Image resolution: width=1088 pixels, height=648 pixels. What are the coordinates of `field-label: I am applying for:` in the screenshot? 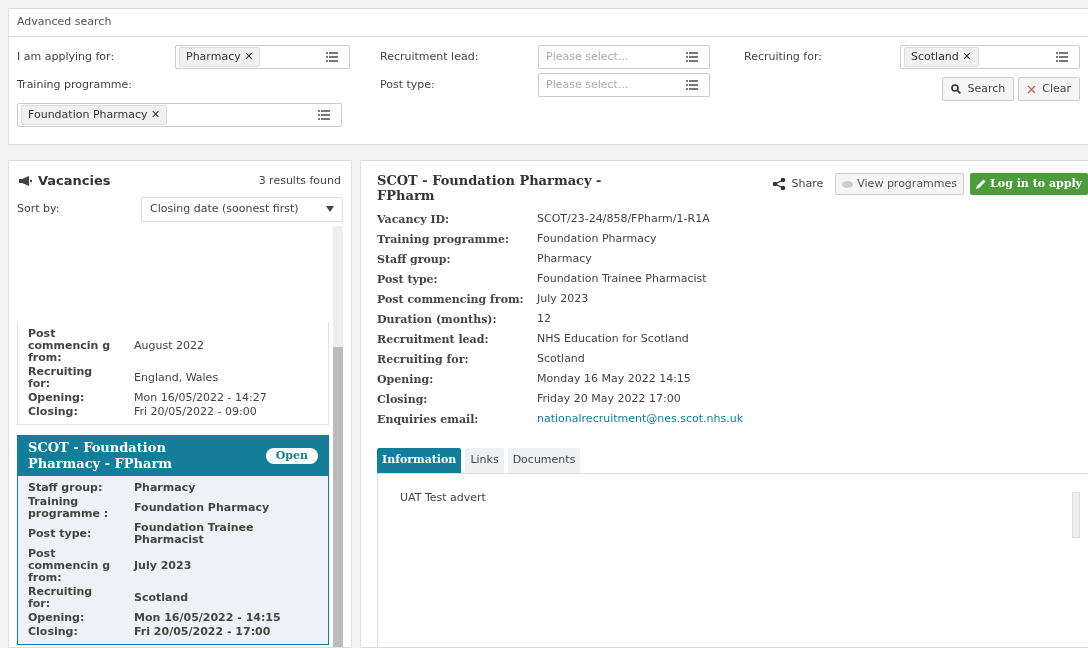 It's located at (66, 56).